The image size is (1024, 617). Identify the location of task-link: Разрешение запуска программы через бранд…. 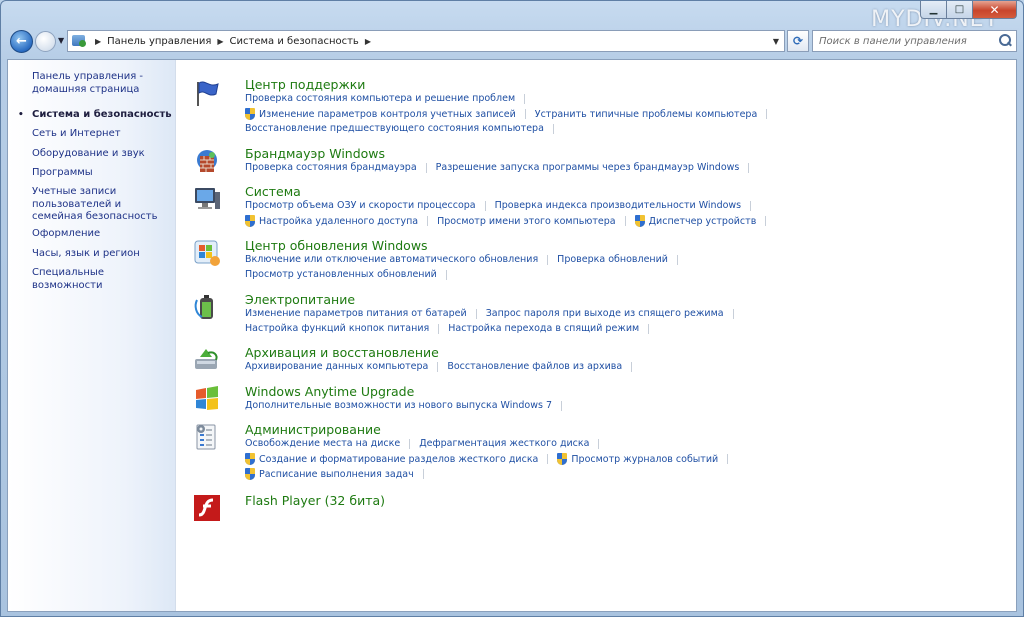
(588, 167).